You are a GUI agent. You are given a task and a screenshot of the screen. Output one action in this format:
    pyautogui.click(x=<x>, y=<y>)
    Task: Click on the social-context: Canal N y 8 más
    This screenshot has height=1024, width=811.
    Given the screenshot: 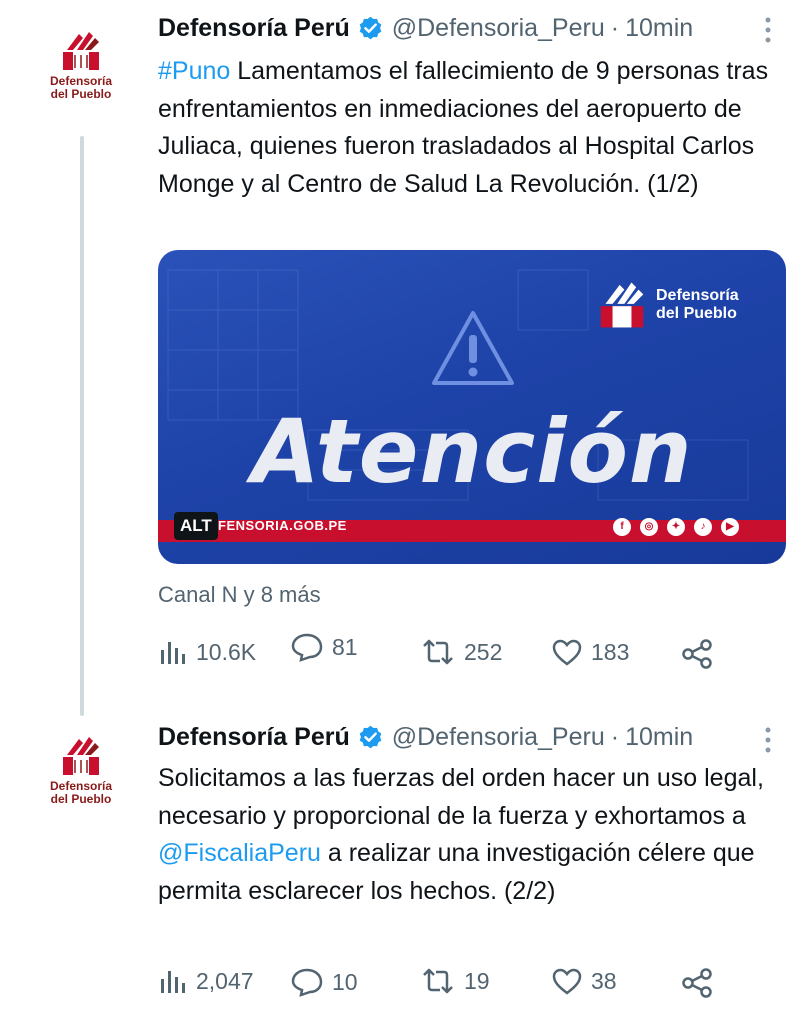 What is the action you would take?
    pyautogui.click(x=239, y=595)
    